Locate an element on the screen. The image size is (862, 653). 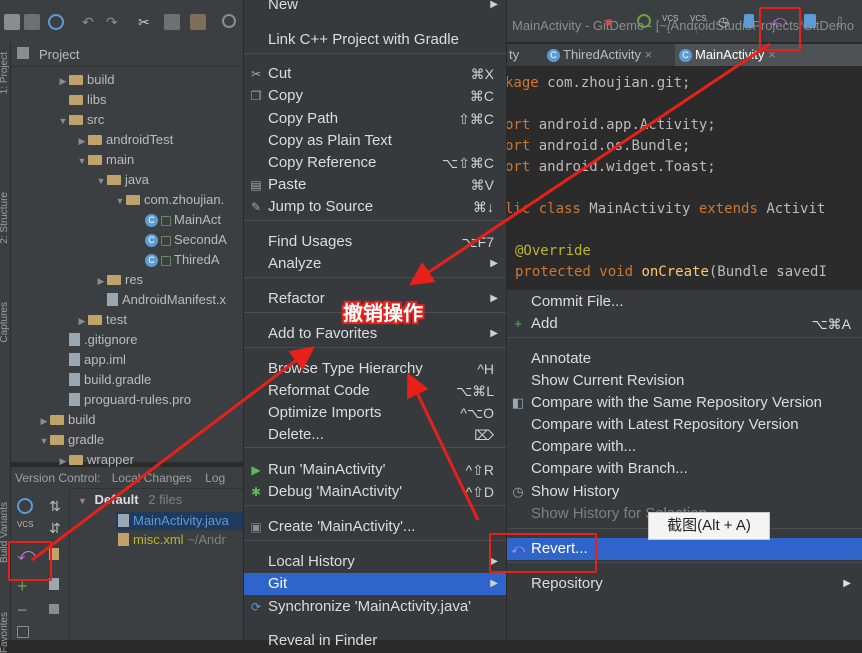
highlight-box-revert-item is located at coordinates (543, 553).